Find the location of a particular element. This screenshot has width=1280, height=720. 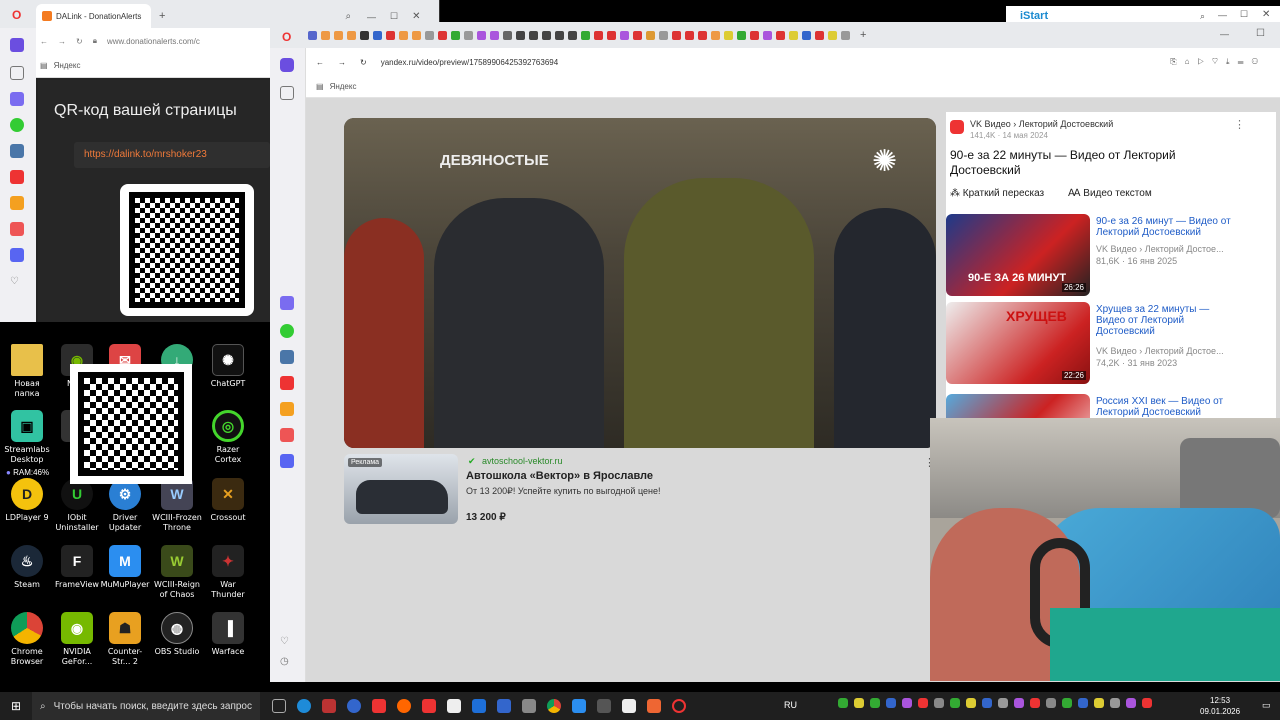

desktop-icon-driver-updater: ⚙ Driver Updater is located at coordinates (125, 505).